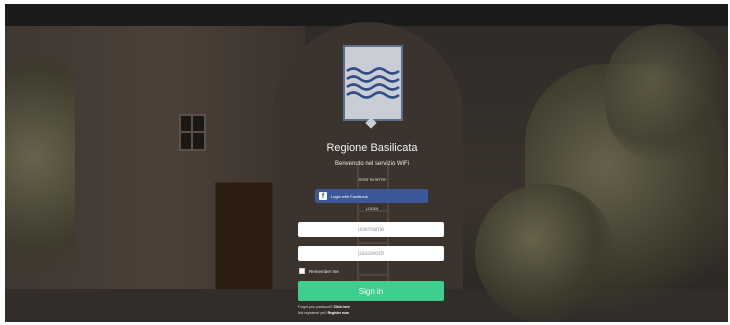 Image resolution: width=730 pixels, height=325 pixels. Describe the element at coordinates (315, 307) in the screenshot. I see `forgot-password-text: Forgot your password?` at that location.